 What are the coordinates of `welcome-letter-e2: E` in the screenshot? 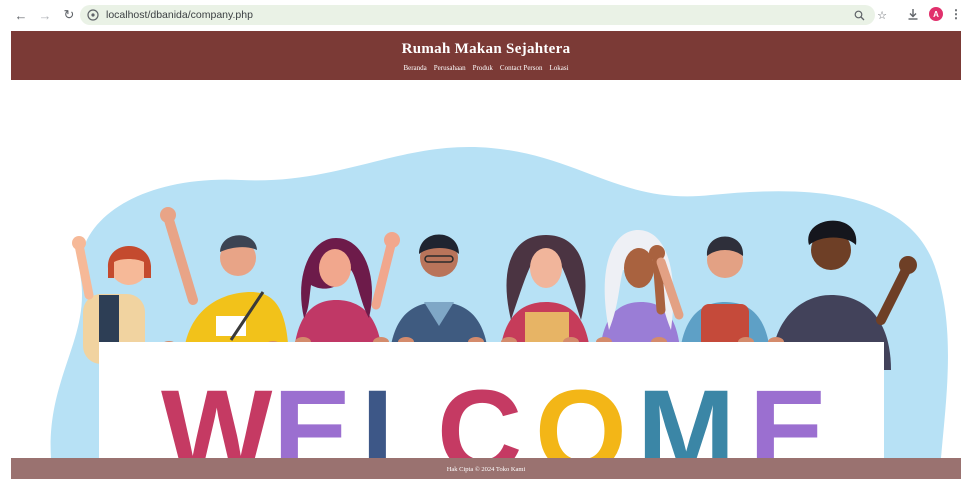 It's located at (788, 412).